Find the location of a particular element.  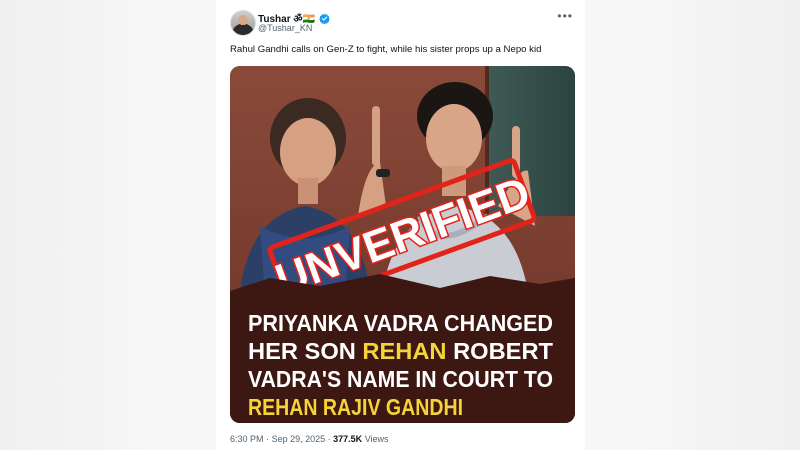

more-horizontal-icon: ••• is located at coordinates (565, 16).